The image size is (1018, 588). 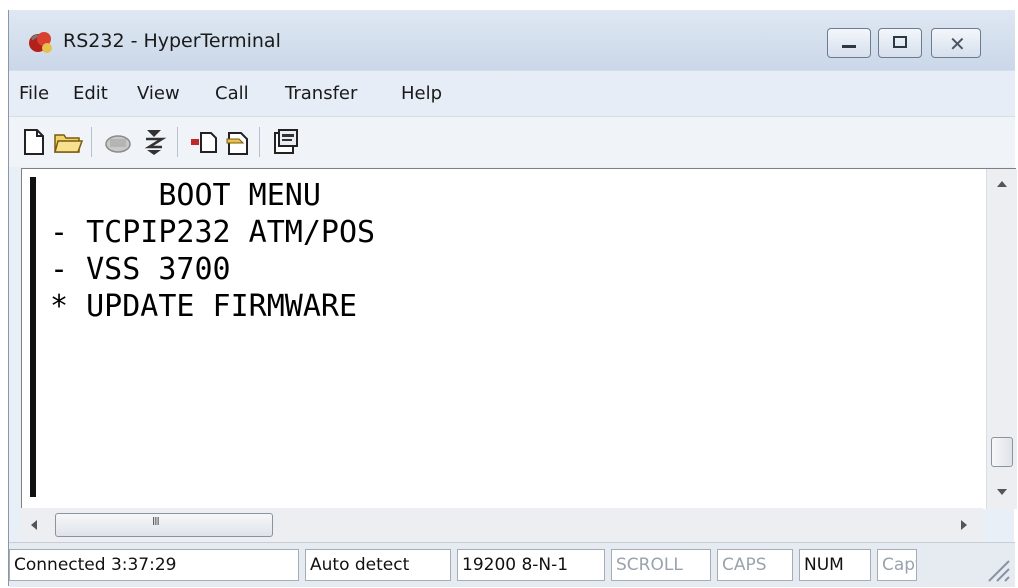 What do you see at coordinates (286, 142) in the screenshot?
I see `properties-icon` at bounding box center [286, 142].